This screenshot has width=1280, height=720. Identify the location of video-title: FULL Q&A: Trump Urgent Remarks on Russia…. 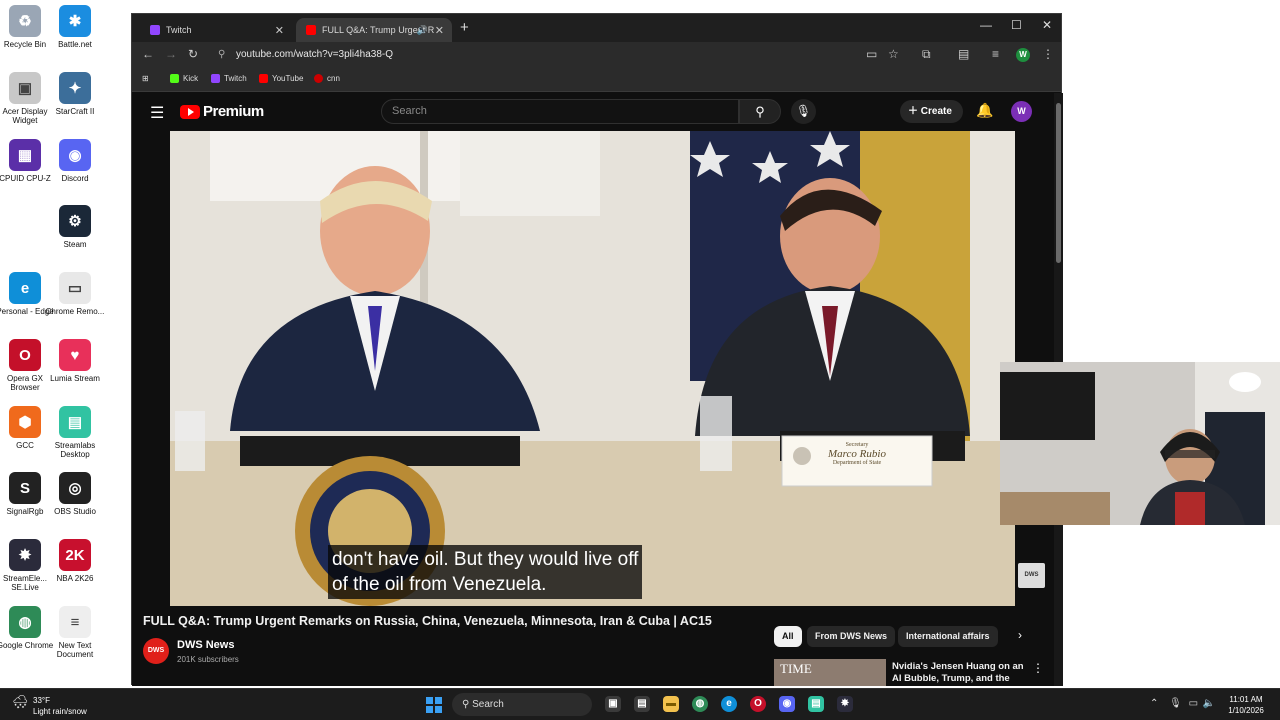
(427, 621).